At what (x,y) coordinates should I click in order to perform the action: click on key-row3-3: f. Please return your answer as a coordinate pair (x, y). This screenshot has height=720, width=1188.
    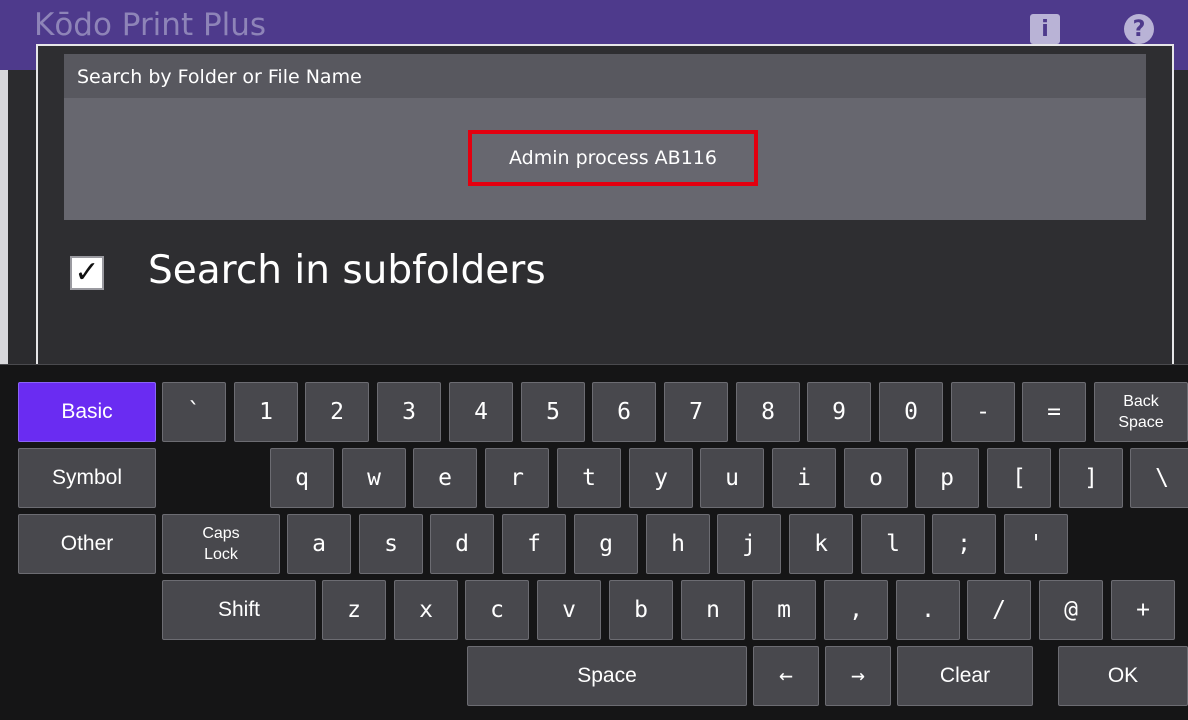
    Looking at the image, I should click on (534, 544).